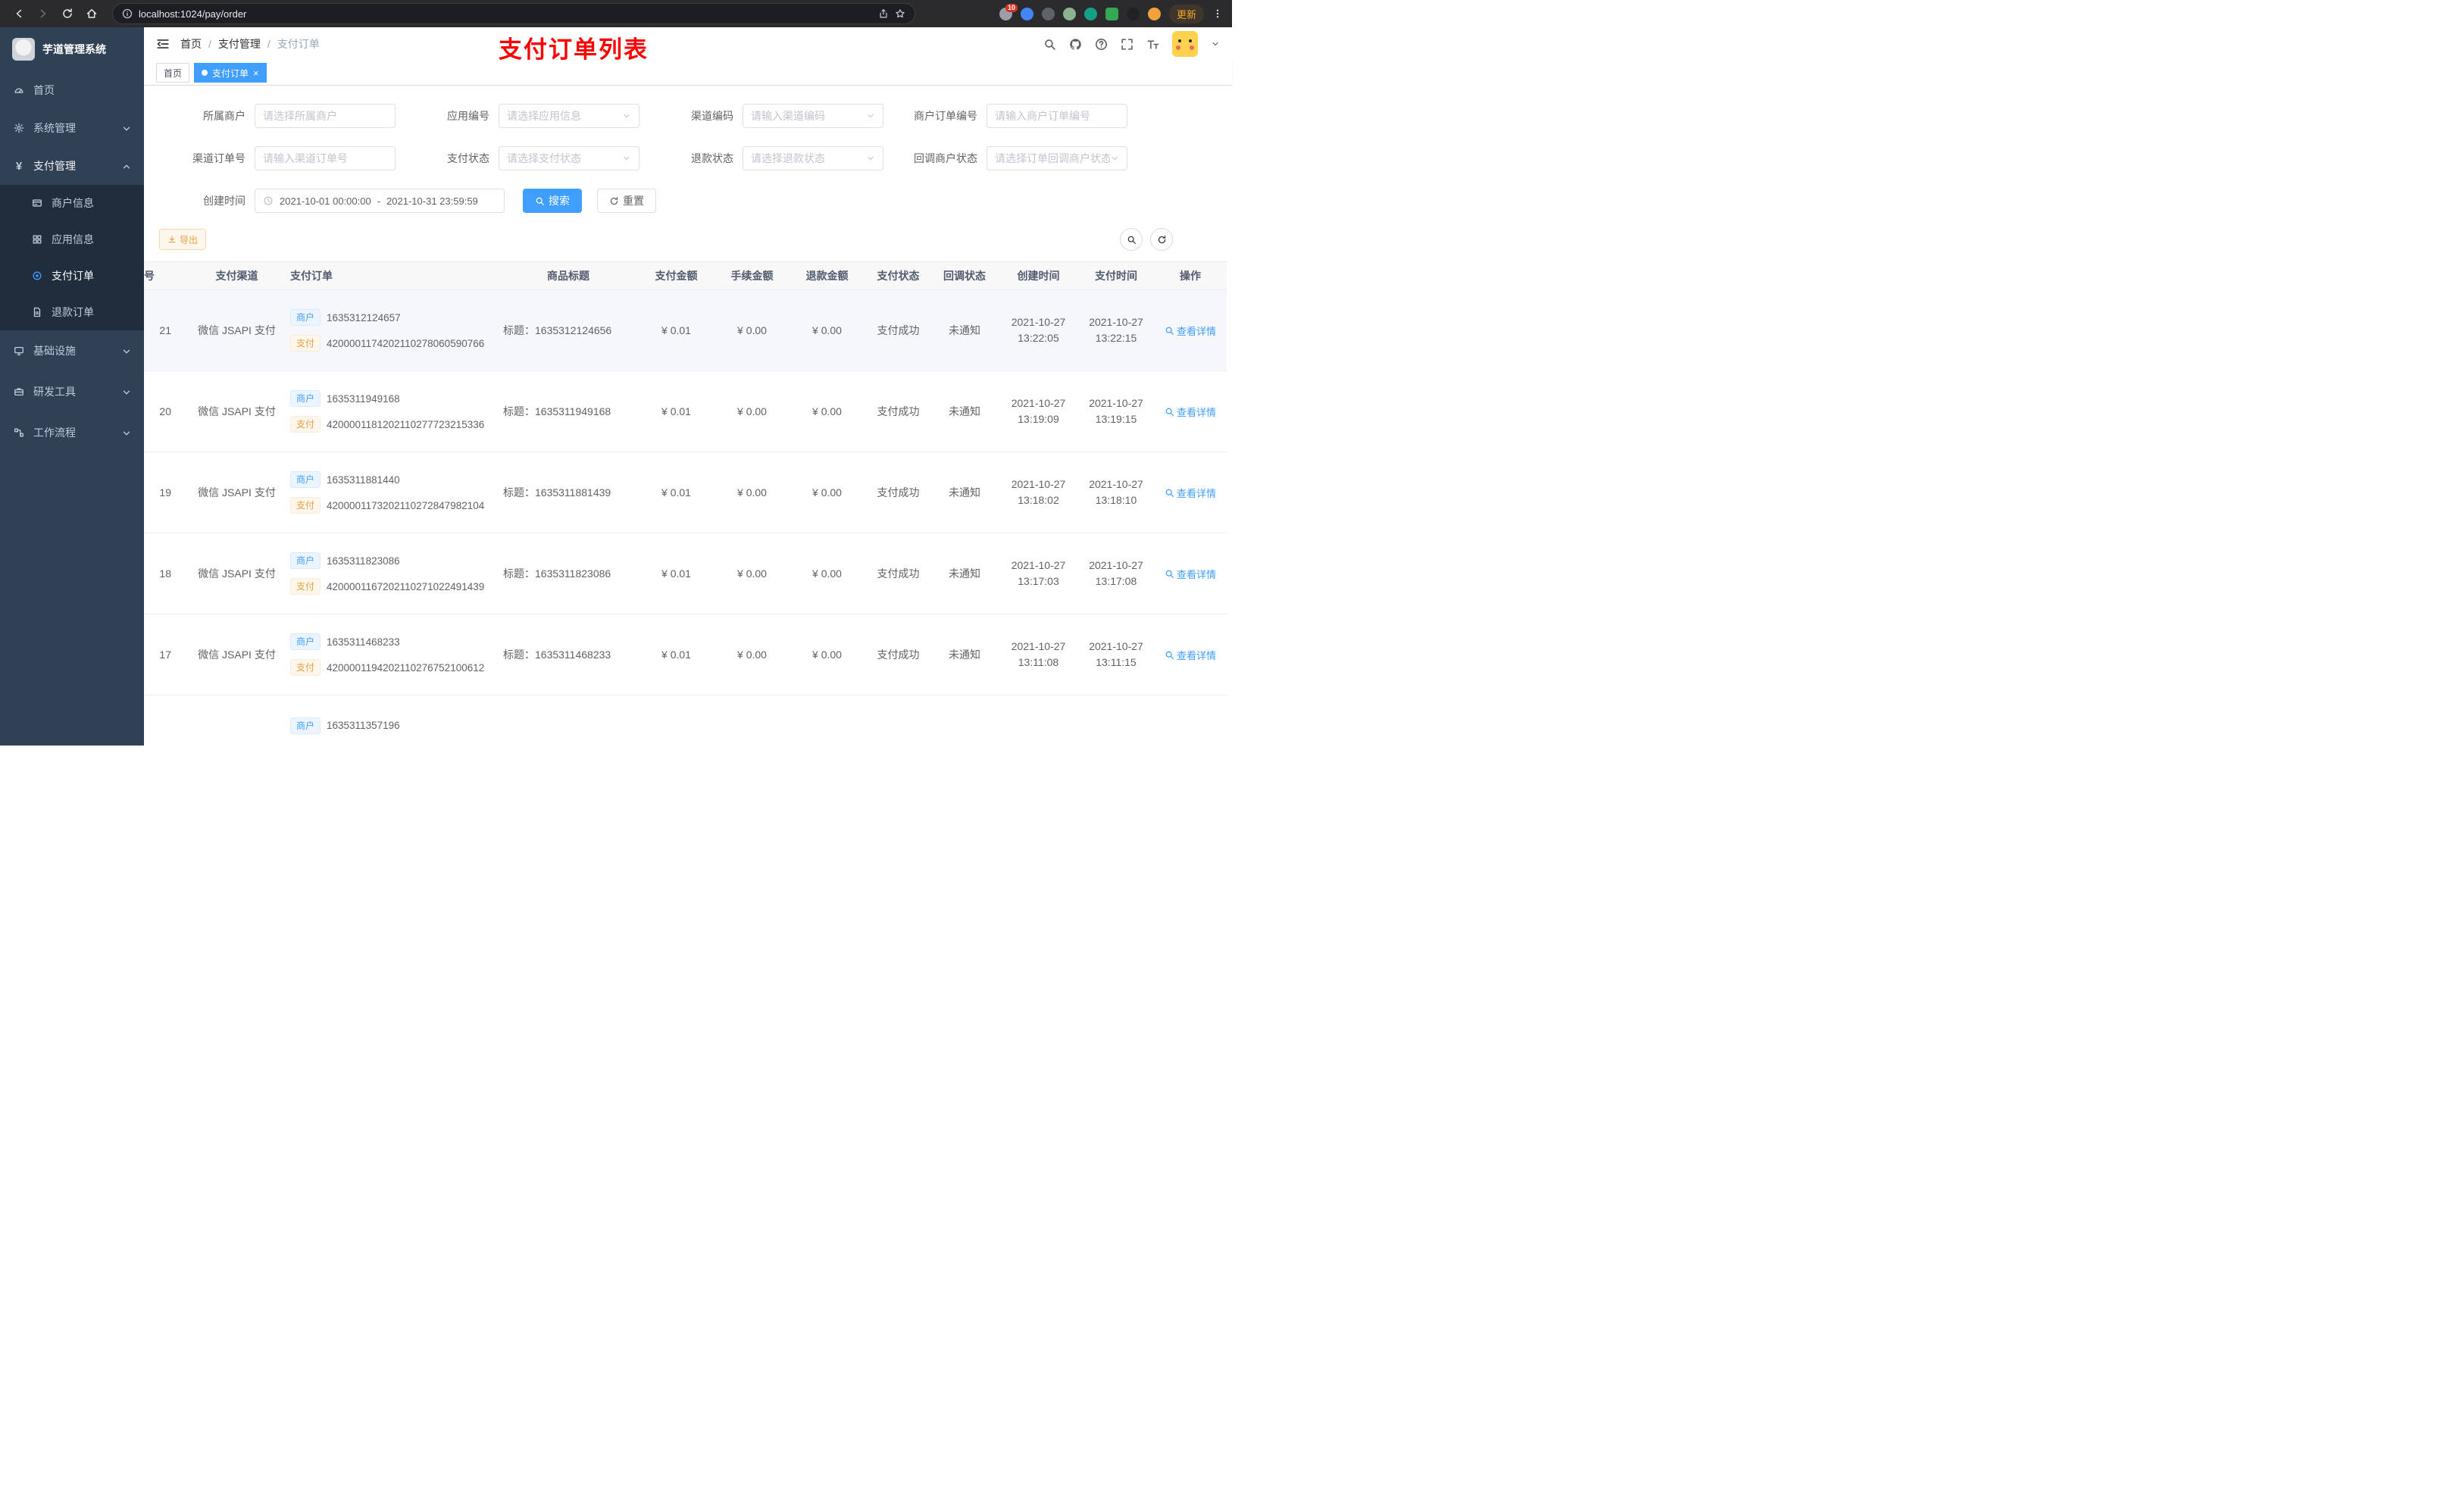 The width and height of the screenshot is (2464, 1491). Describe the element at coordinates (163, 44) in the screenshot. I see `sidebar-fold-icon` at that location.